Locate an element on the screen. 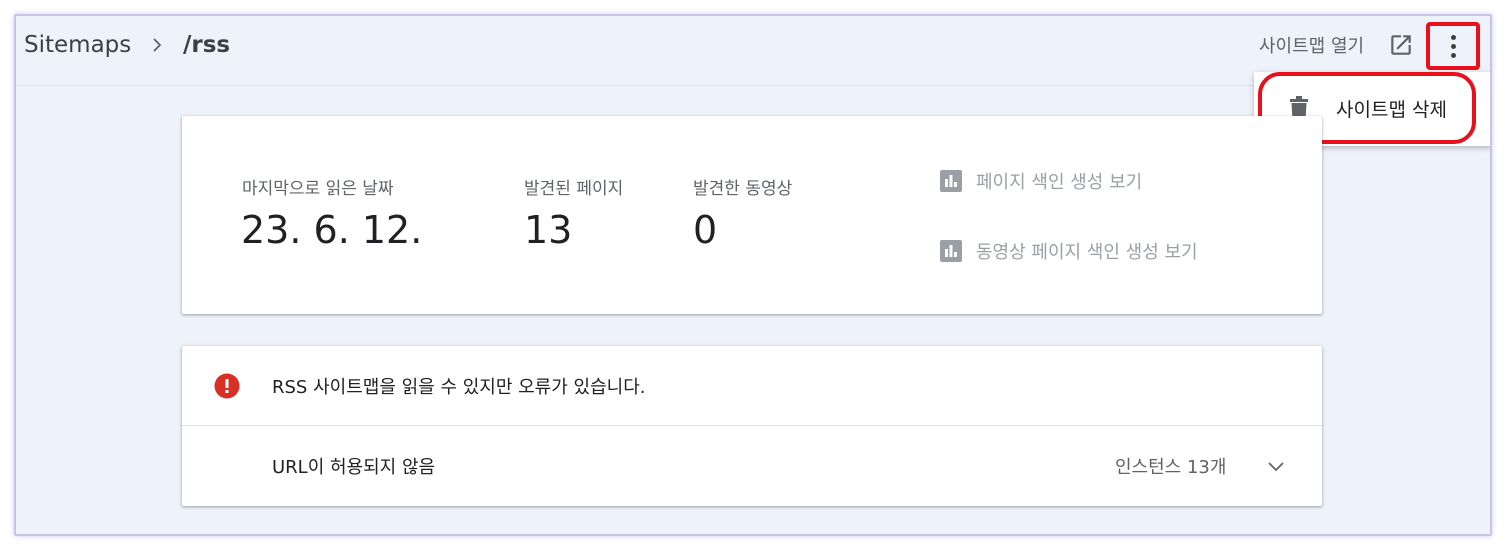 This screenshot has height=549, width=1506. issue-title: URL이 허용되지 않음 is located at coordinates (354, 467).